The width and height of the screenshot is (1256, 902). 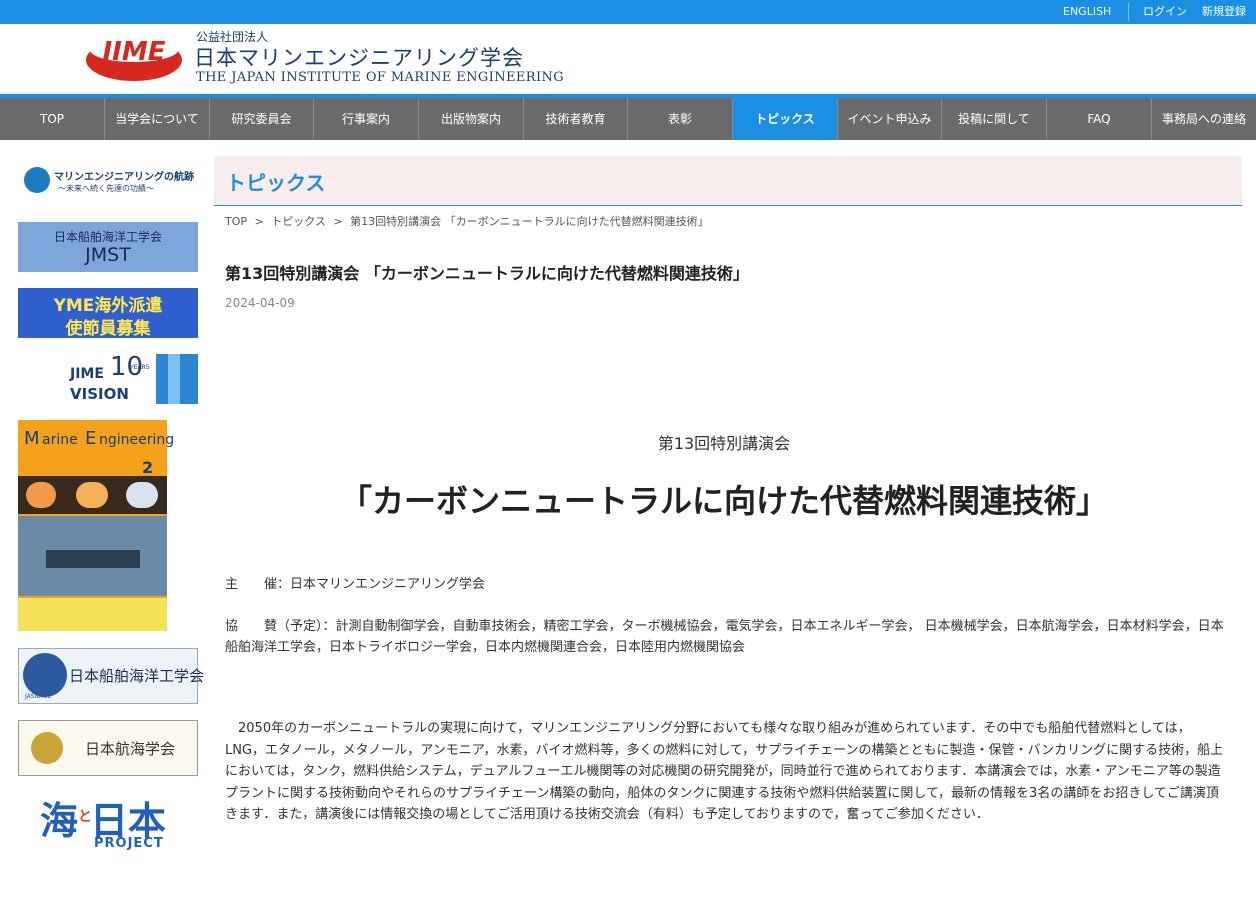 What do you see at coordinates (723, 501) in the screenshot?
I see `event-title: 「カーボンニュートラルに向けた代替燃料関連技術」` at bounding box center [723, 501].